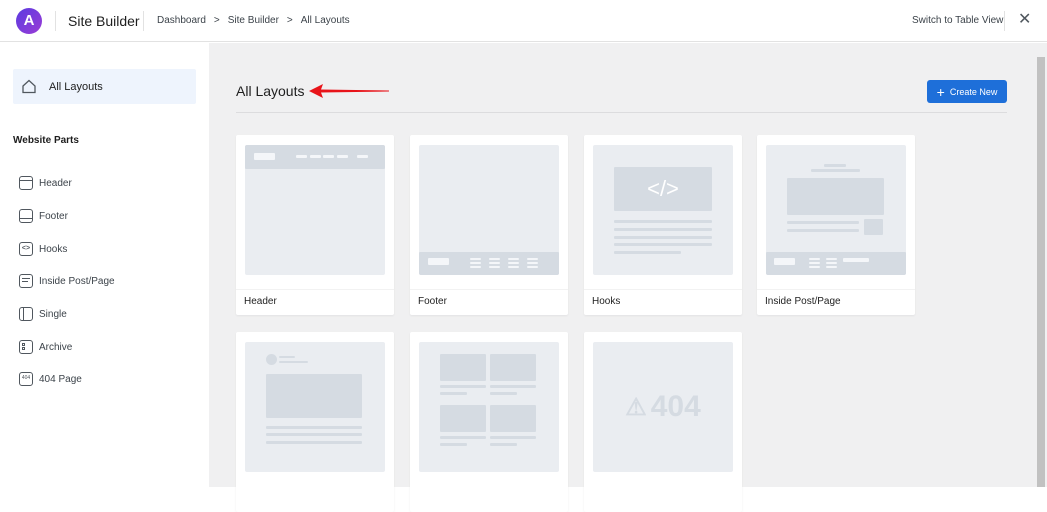 The height and width of the screenshot is (512, 1047). Describe the element at coordinates (26, 249) in the screenshot. I see `code-icon: <>` at that location.